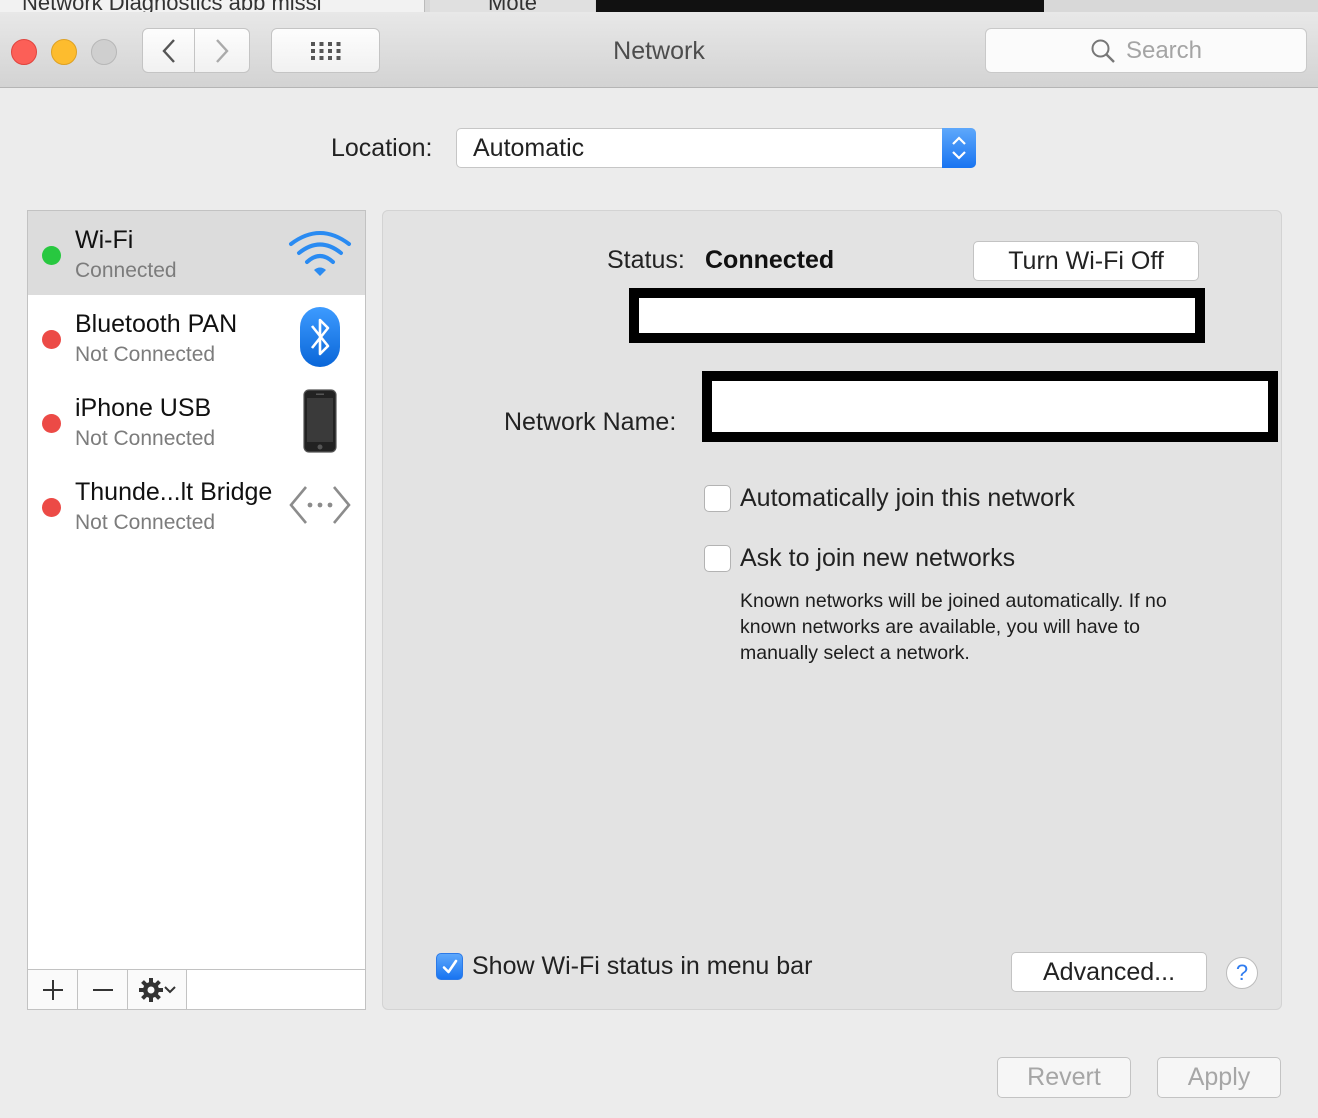 Image resolution: width=1318 pixels, height=1118 pixels. Describe the element at coordinates (590, 422) in the screenshot. I see `network-name-label: Network Name:` at that location.